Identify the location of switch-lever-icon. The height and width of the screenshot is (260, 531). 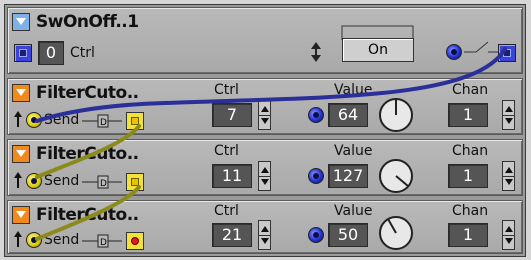
(482, 47).